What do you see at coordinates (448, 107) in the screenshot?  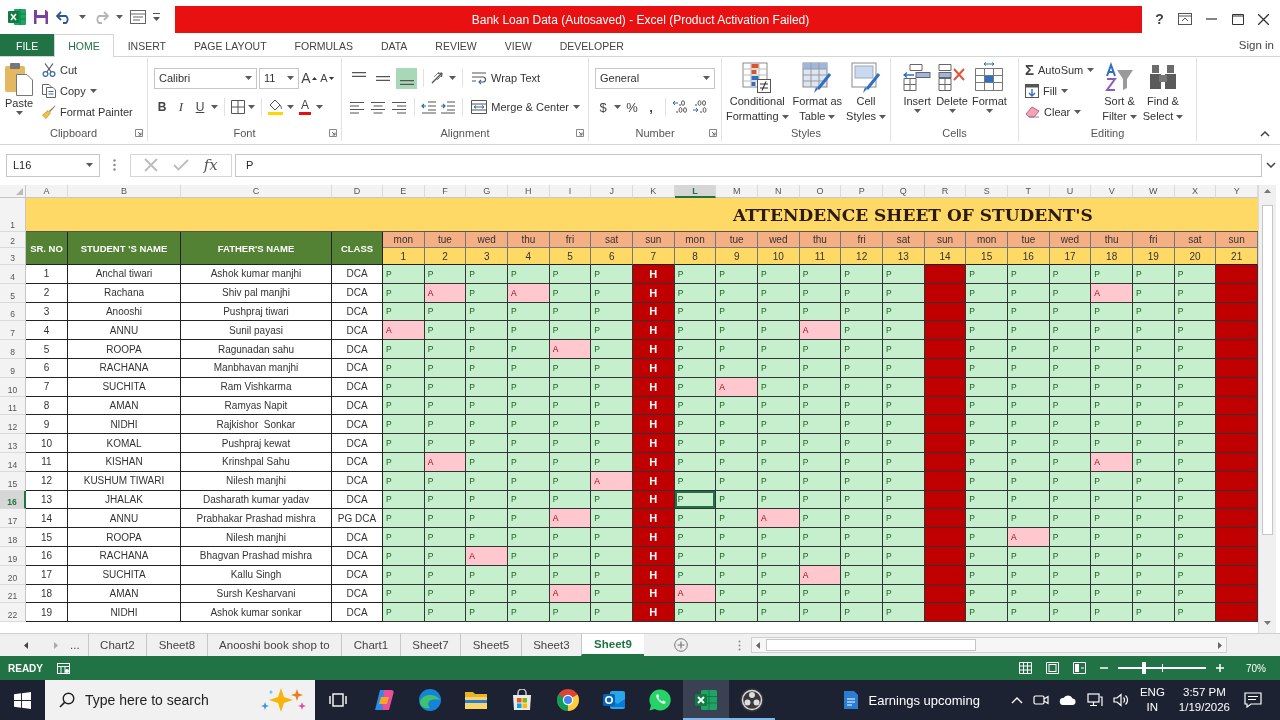 I see `increase-indent-icon` at bounding box center [448, 107].